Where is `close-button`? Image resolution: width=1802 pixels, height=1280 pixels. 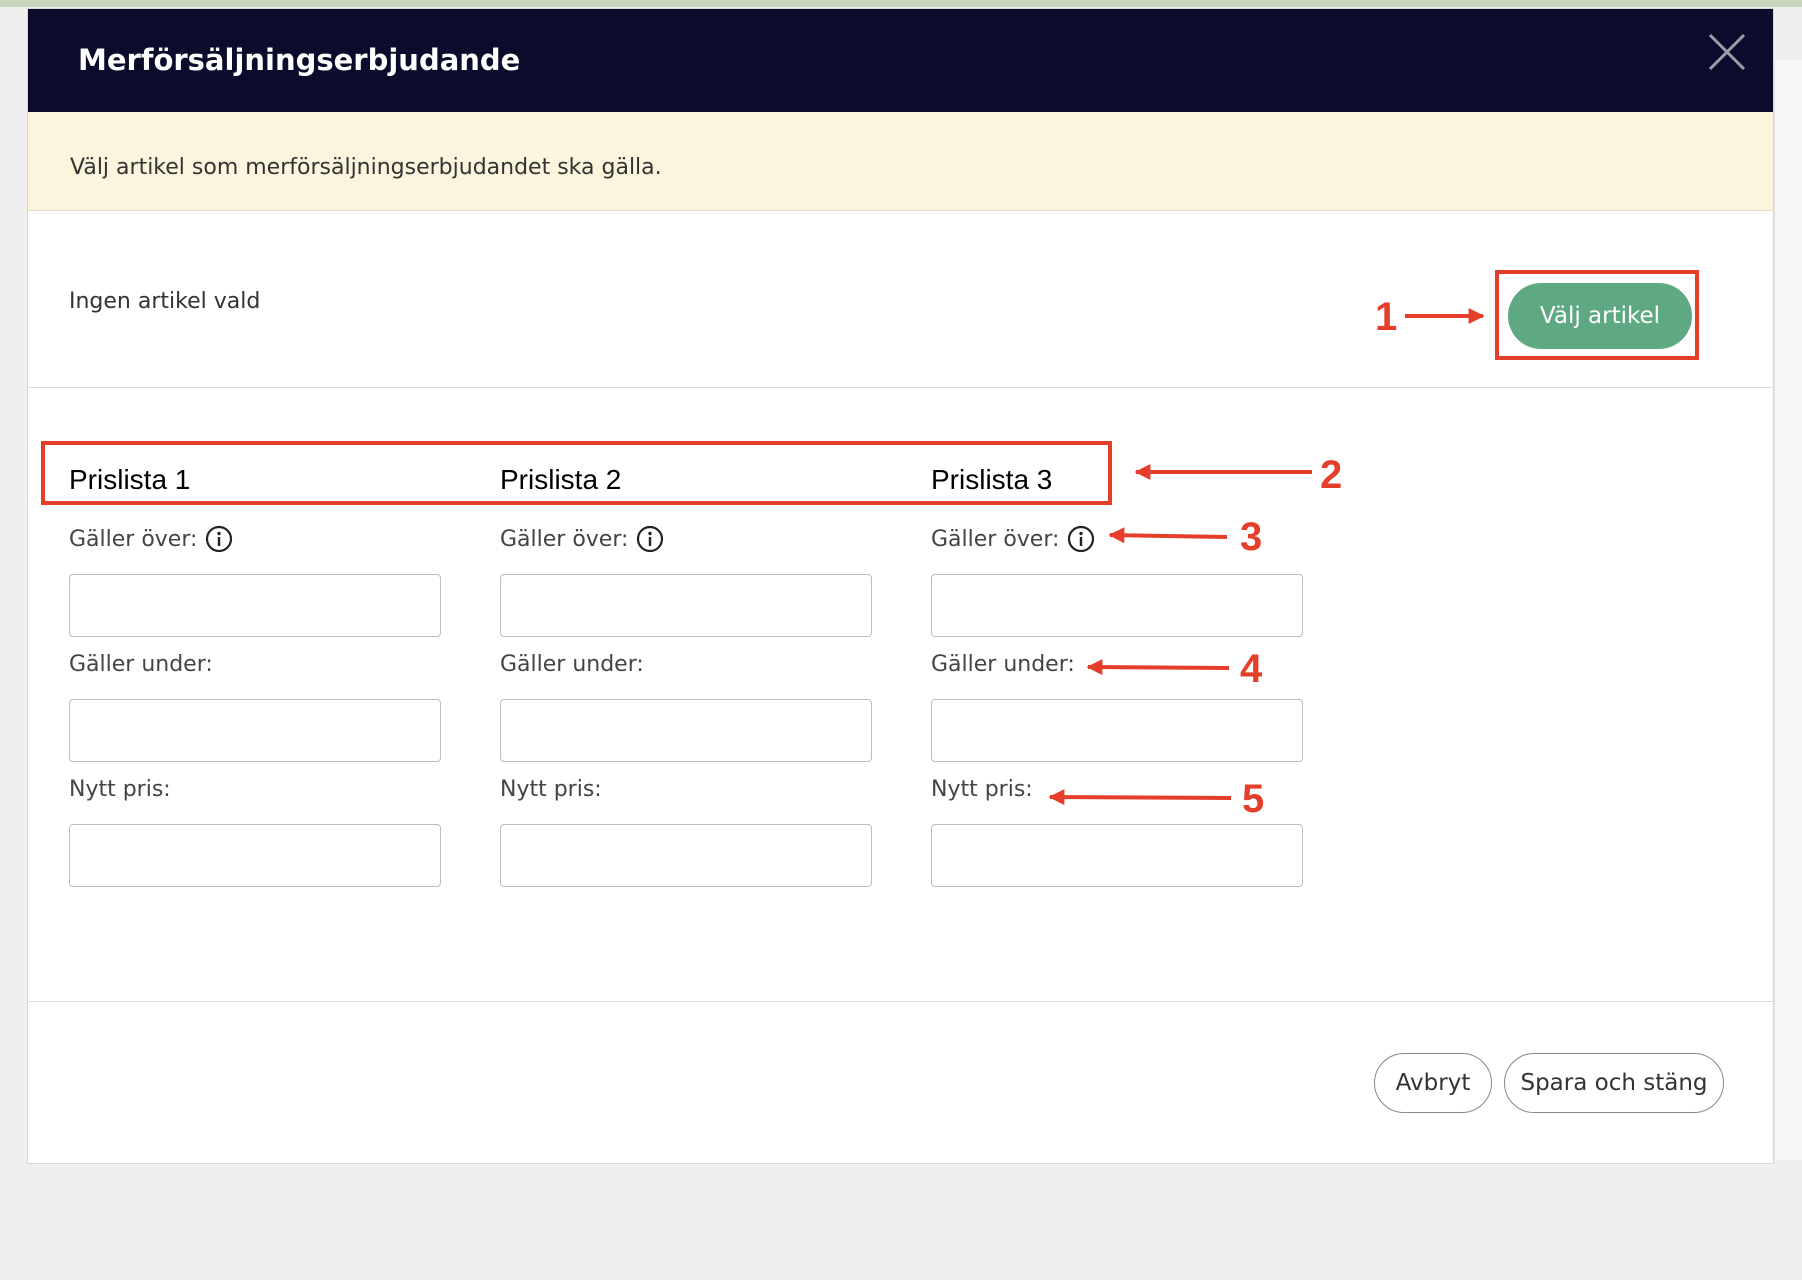 close-button is located at coordinates (1727, 52).